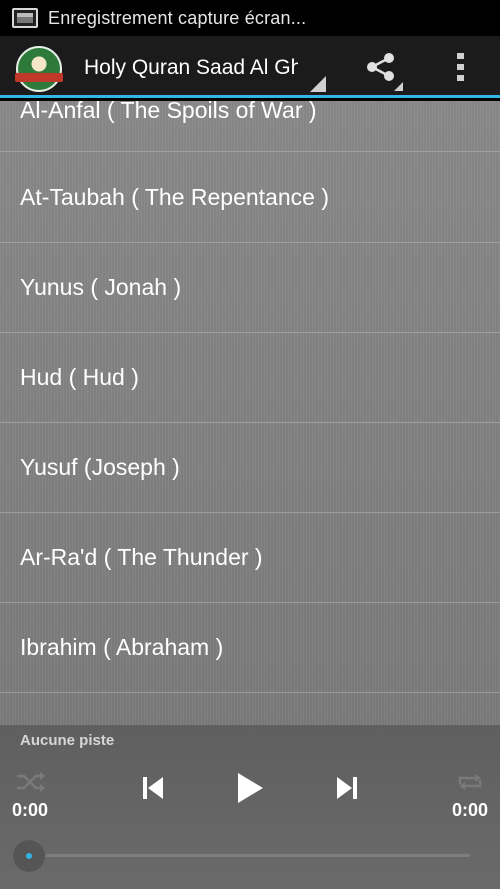  I want to click on action-bar: Holy Quran Saad Al Ghamdi, so click(250, 67).